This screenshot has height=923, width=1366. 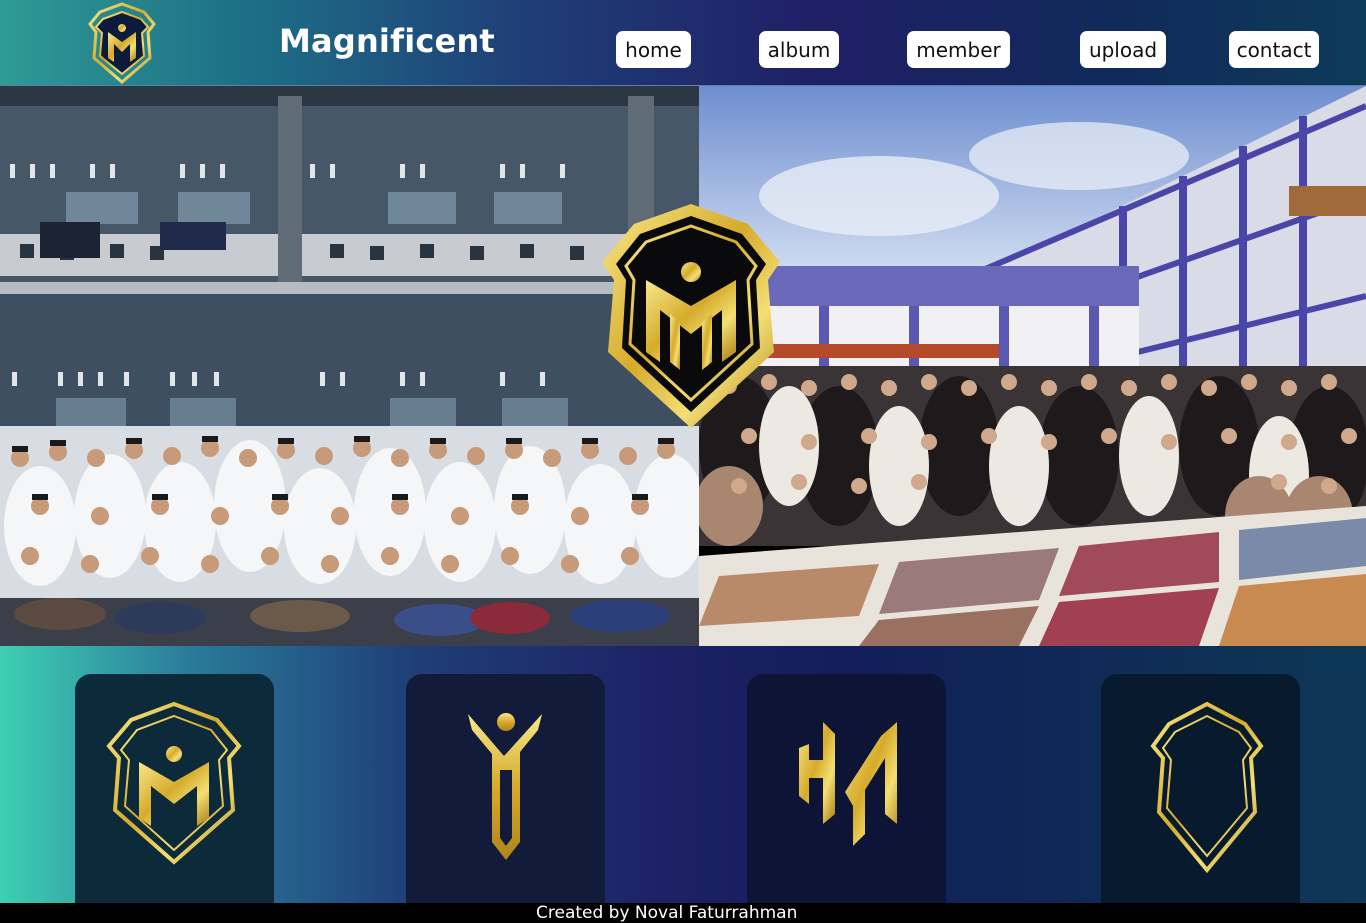 I want to click on gallery-card-shield-outline, so click(x=1200, y=788).